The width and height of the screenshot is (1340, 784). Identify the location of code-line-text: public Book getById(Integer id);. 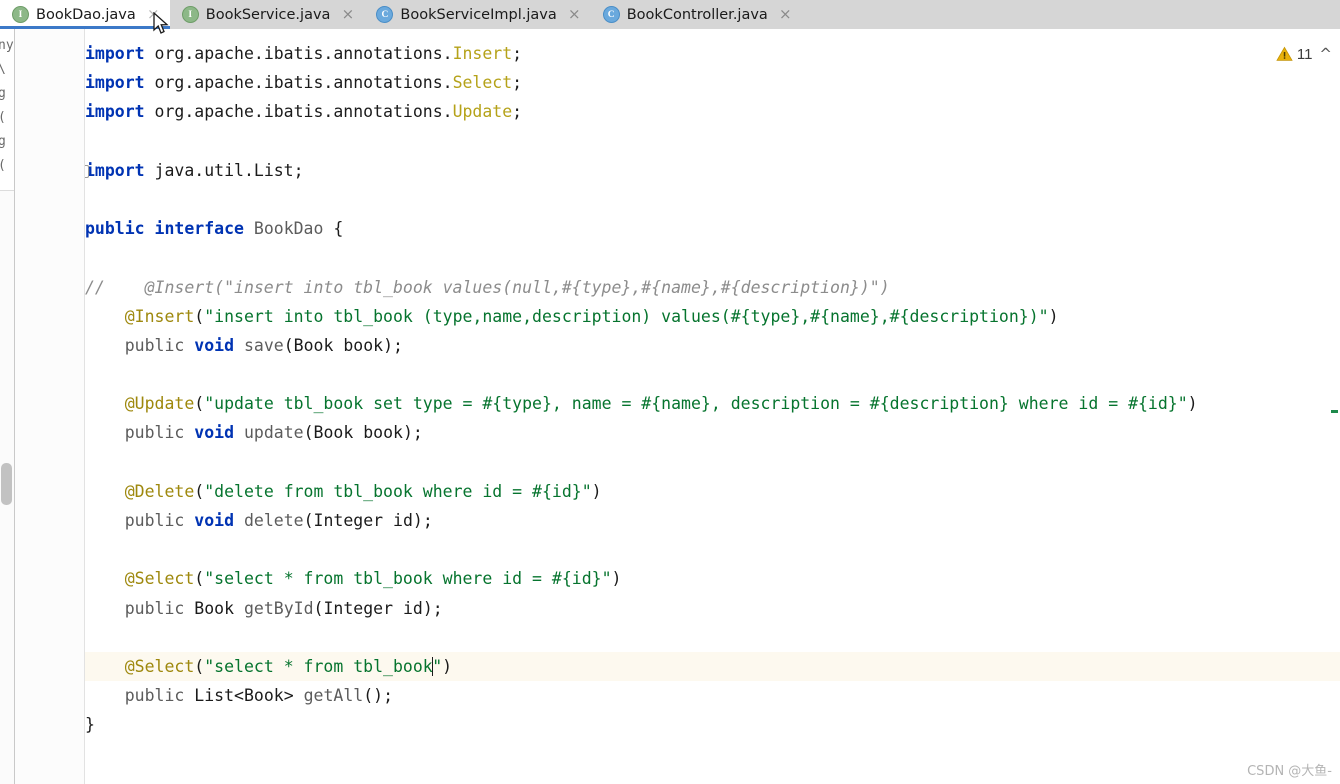
(283, 608).